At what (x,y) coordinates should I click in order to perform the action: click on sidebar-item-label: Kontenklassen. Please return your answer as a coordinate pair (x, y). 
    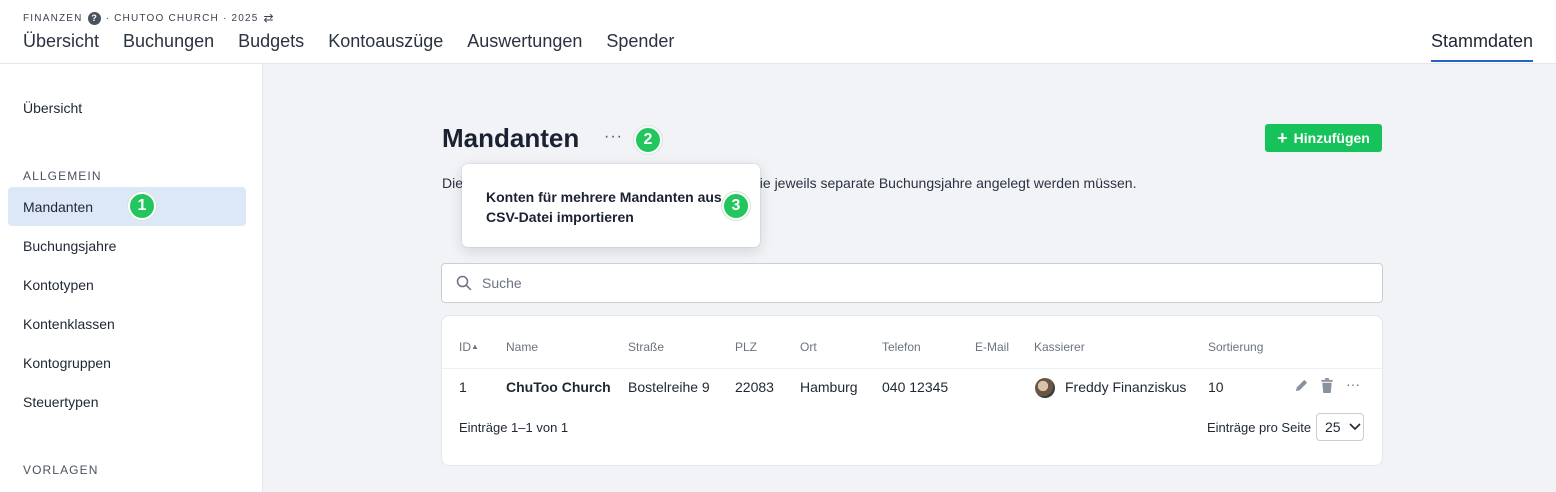
    Looking at the image, I should click on (69, 323).